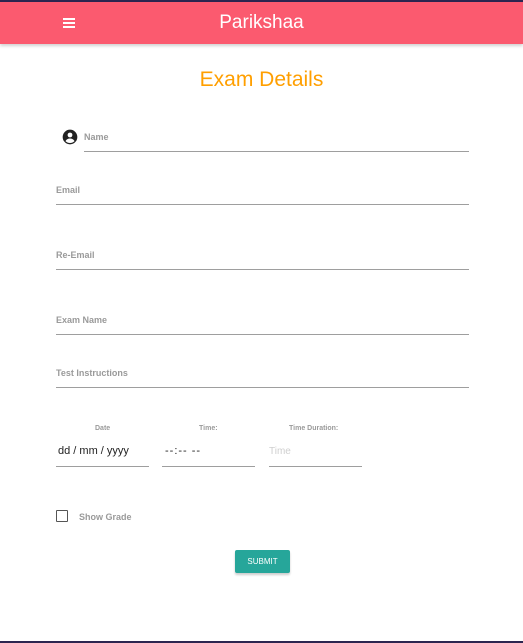 The height and width of the screenshot is (643, 523). I want to click on submit-button: SUBMIT, so click(262, 561).